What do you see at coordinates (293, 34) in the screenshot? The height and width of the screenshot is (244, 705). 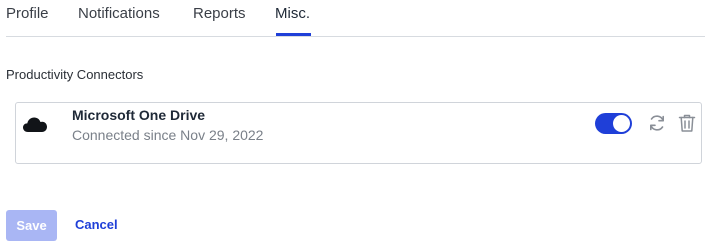 I see `active-tab-indicator` at bounding box center [293, 34].